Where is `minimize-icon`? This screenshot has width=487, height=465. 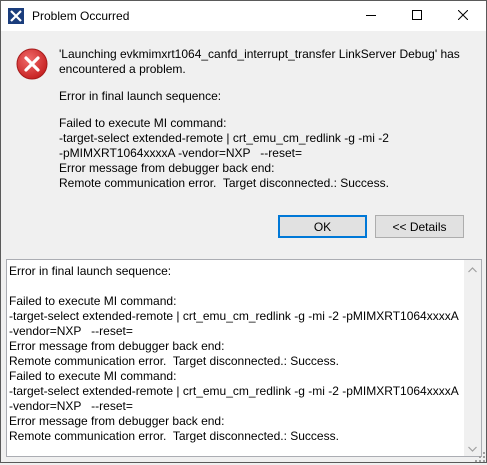
minimize-icon is located at coordinates (371, 16).